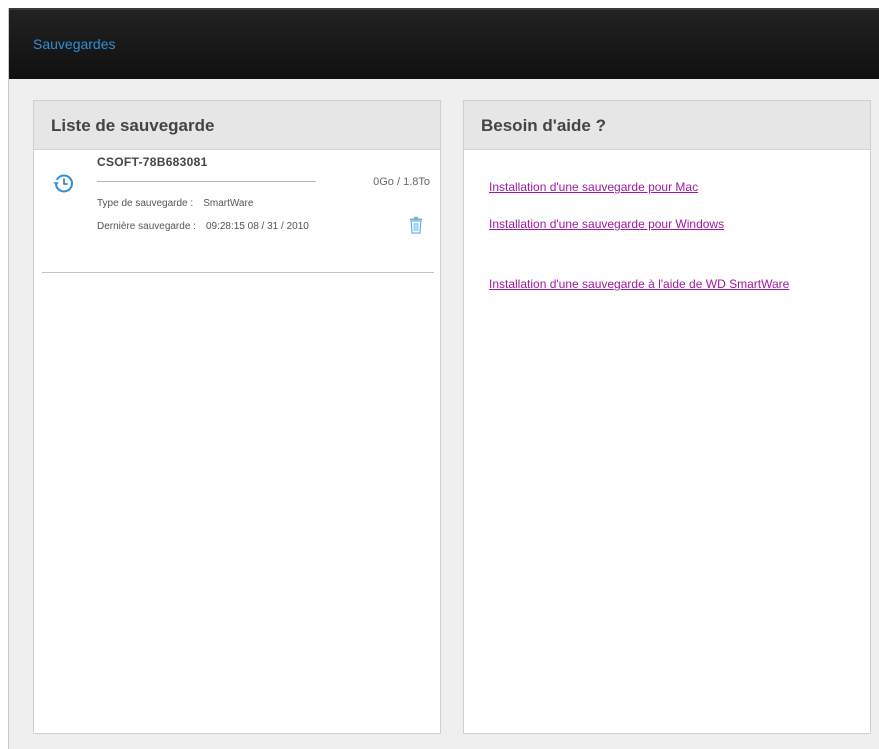 This screenshot has height=749, width=879. What do you see at coordinates (228, 203) in the screenshot?
I see `backup-type-value: SmartWare` at bounding box center [228, 203].